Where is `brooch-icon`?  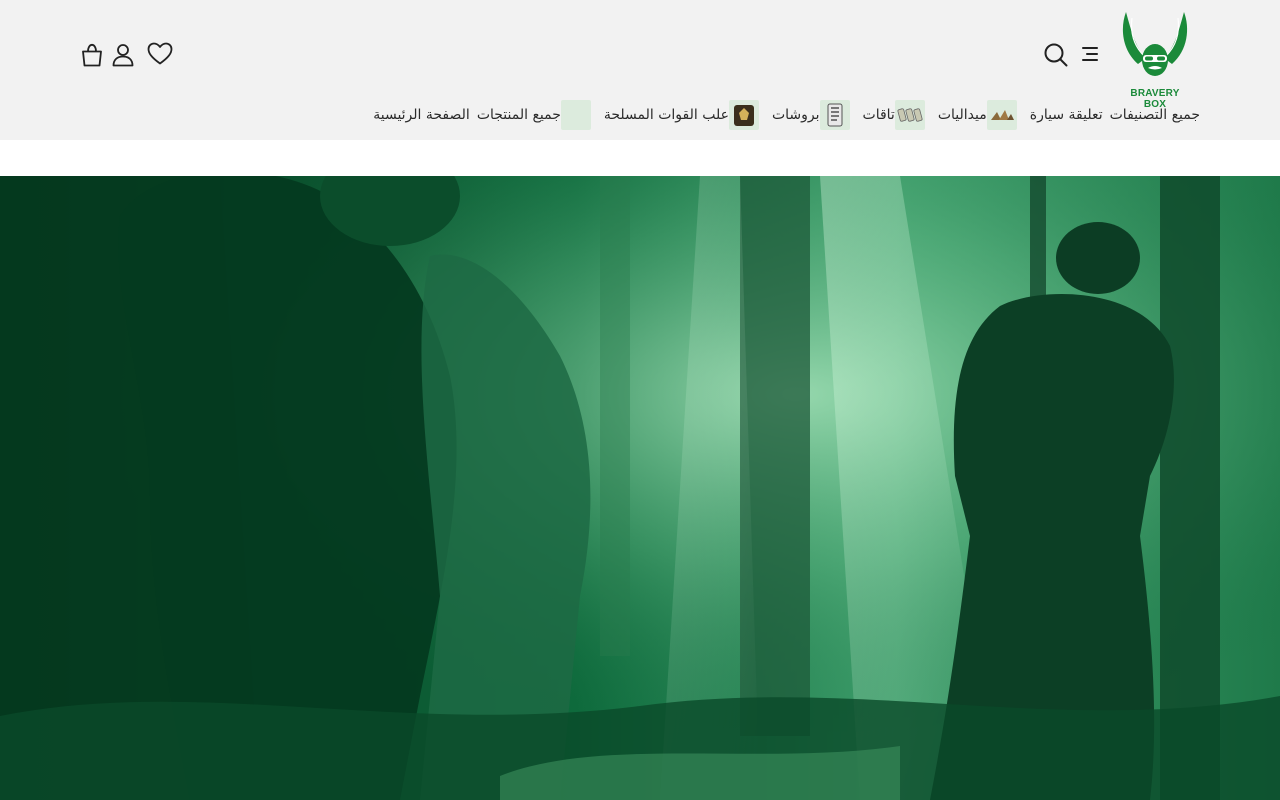
brooch-icon is located at coordinates (835, 115).